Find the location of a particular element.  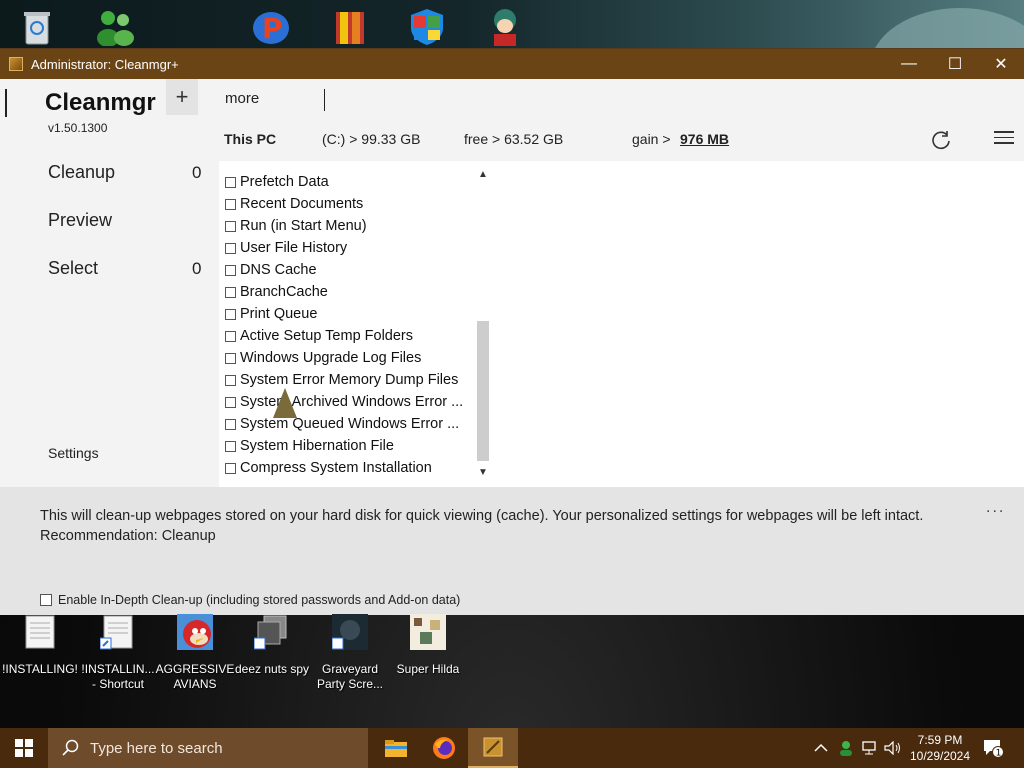

list-item: Windows Upgrade Log Files is located at coordinates (350, 358).